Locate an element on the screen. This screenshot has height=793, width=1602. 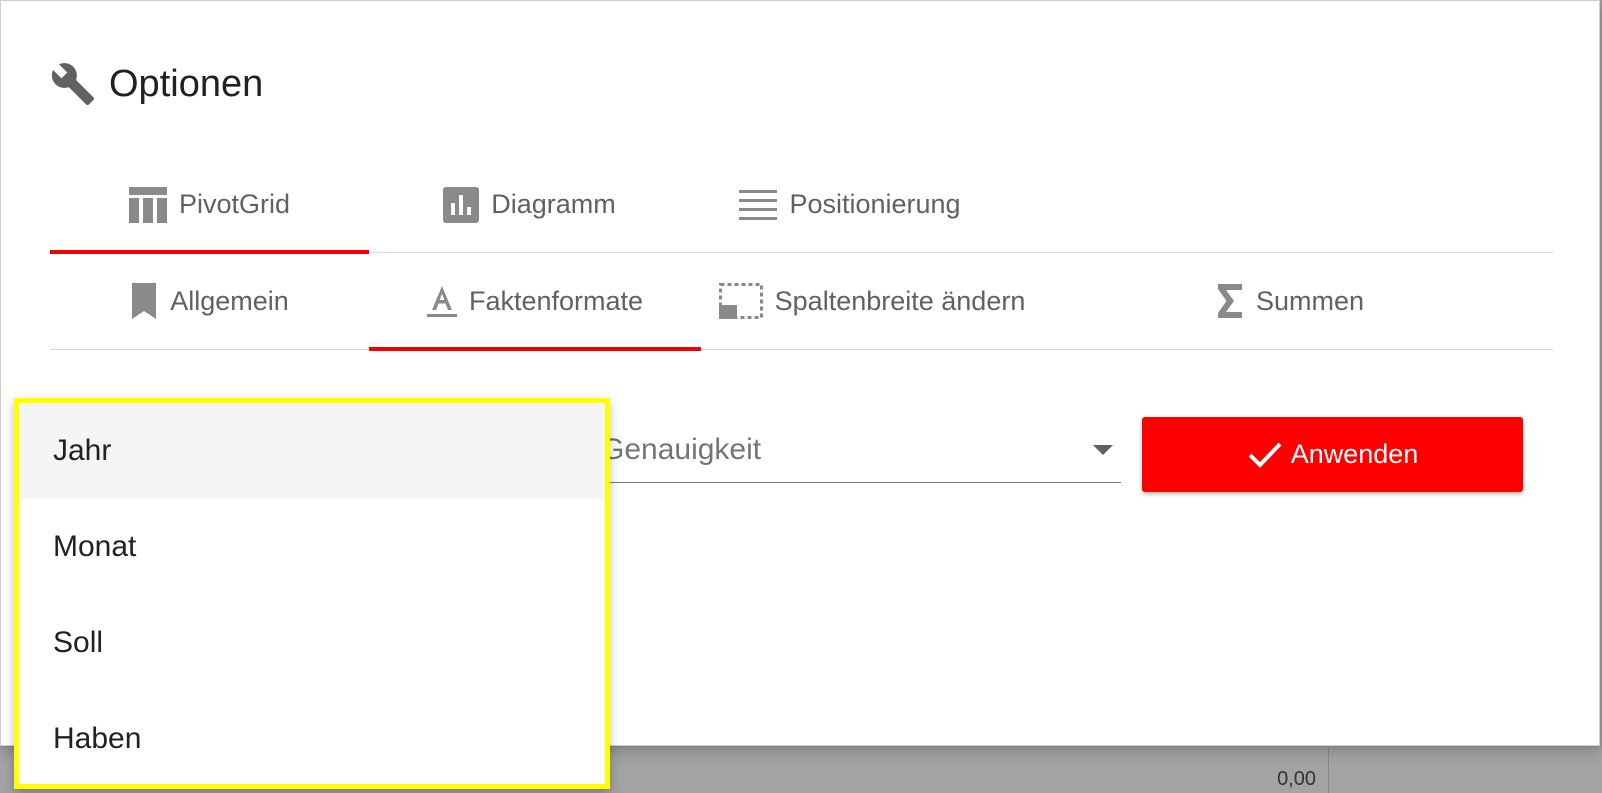
dropdown-option-soll: Soll is located at coordinates (312, 643).